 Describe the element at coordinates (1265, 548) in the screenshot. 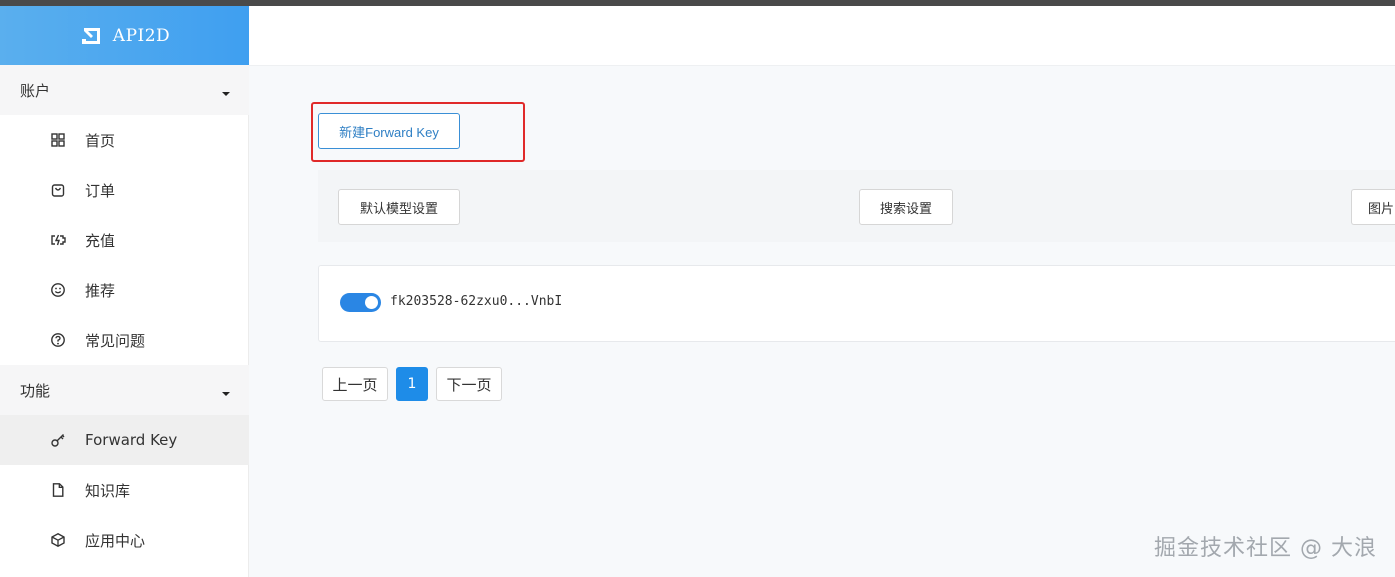

I see `watermark-text: 掘金技术社区 @ 大浪` at that location.